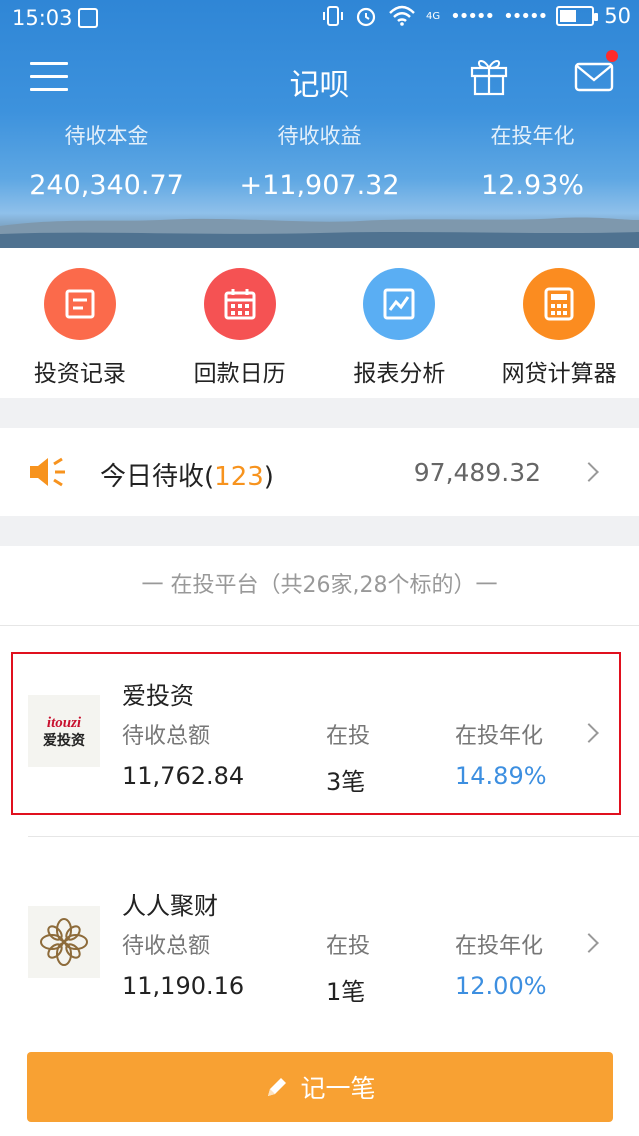  Describe the element at coordinates (239, 374) in the screenshot. I see `quick-action-label: 回款日历` at that location.